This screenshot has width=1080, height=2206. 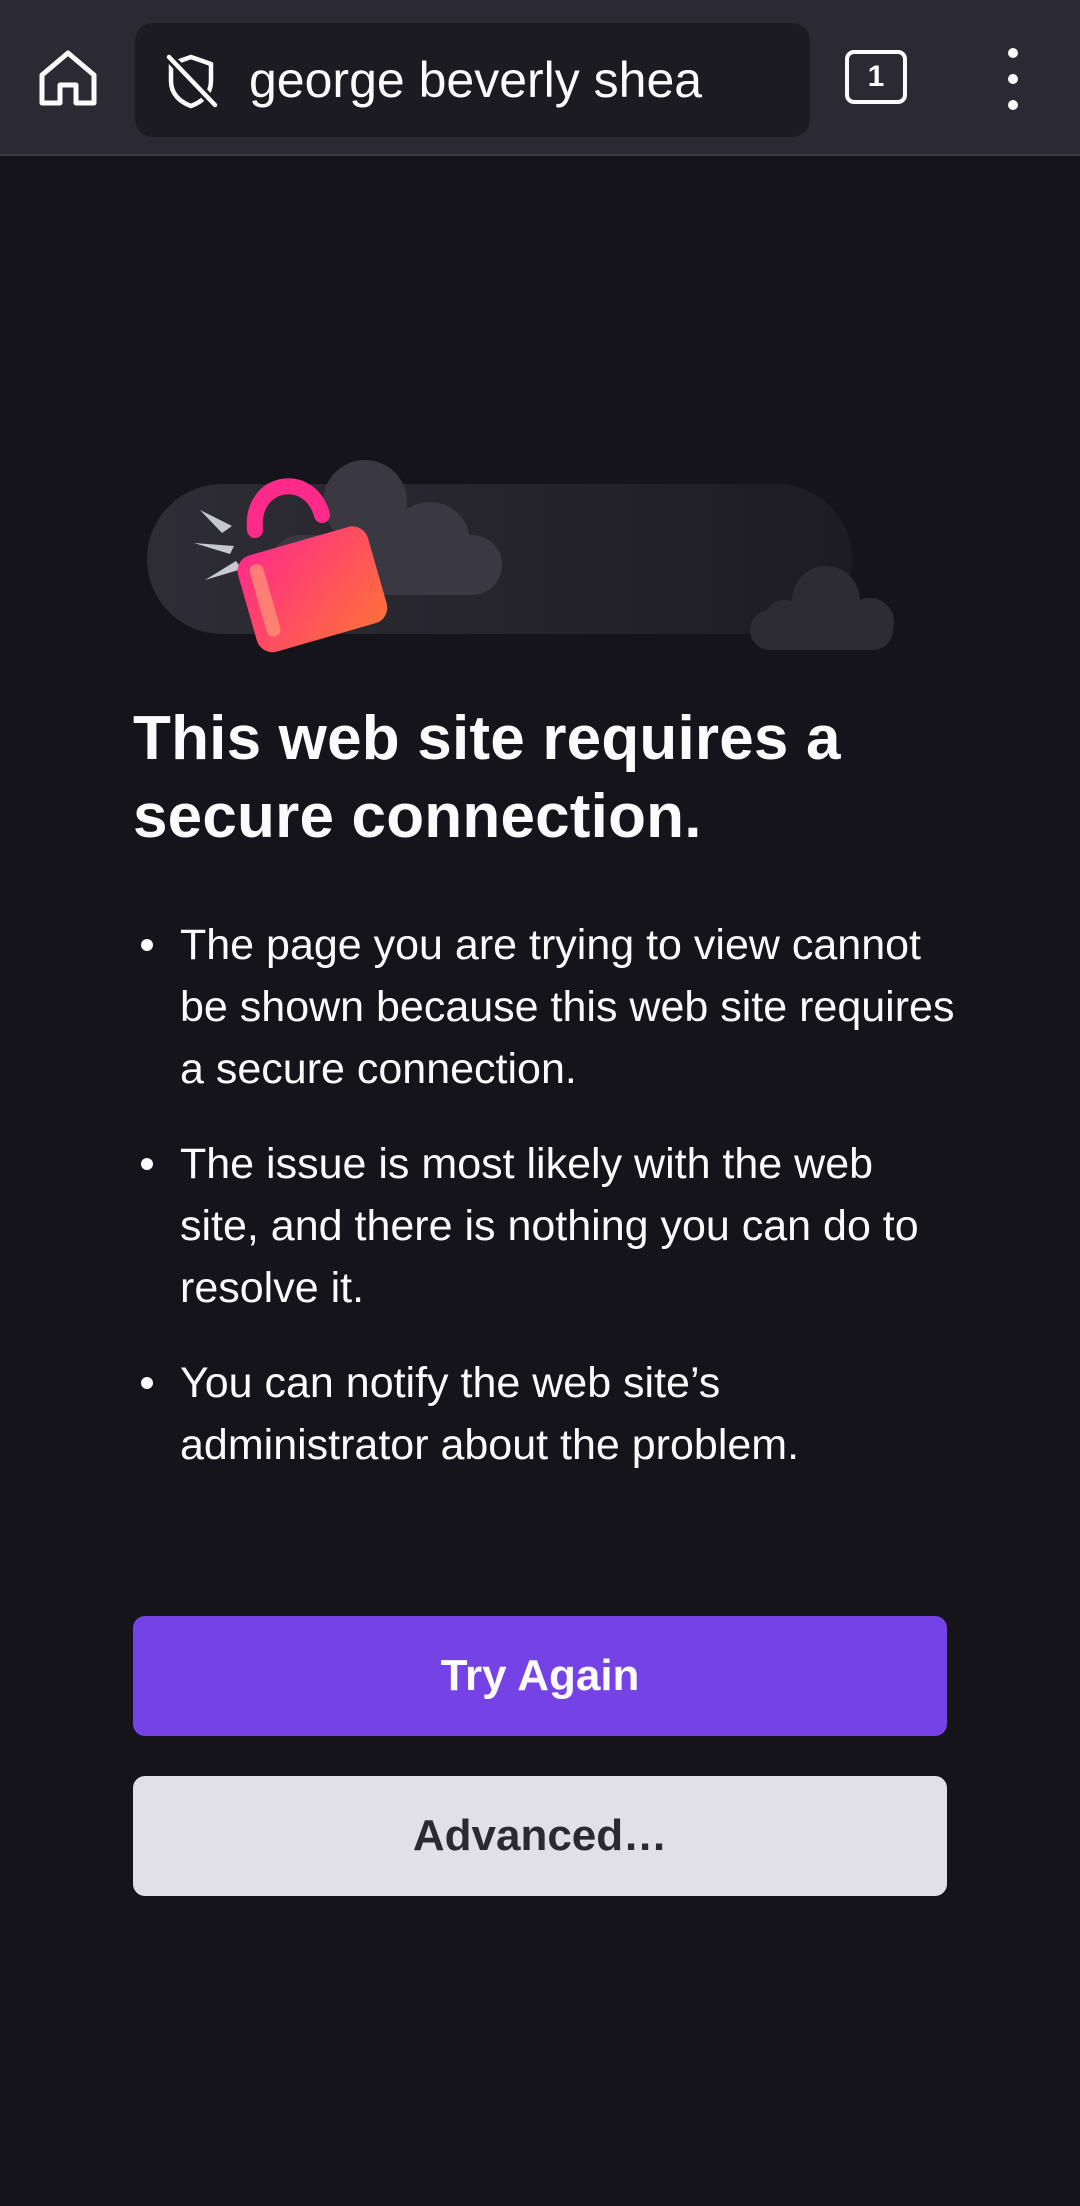 I want to click on url-bar: george beverly shea, so click(x=472, y=80).